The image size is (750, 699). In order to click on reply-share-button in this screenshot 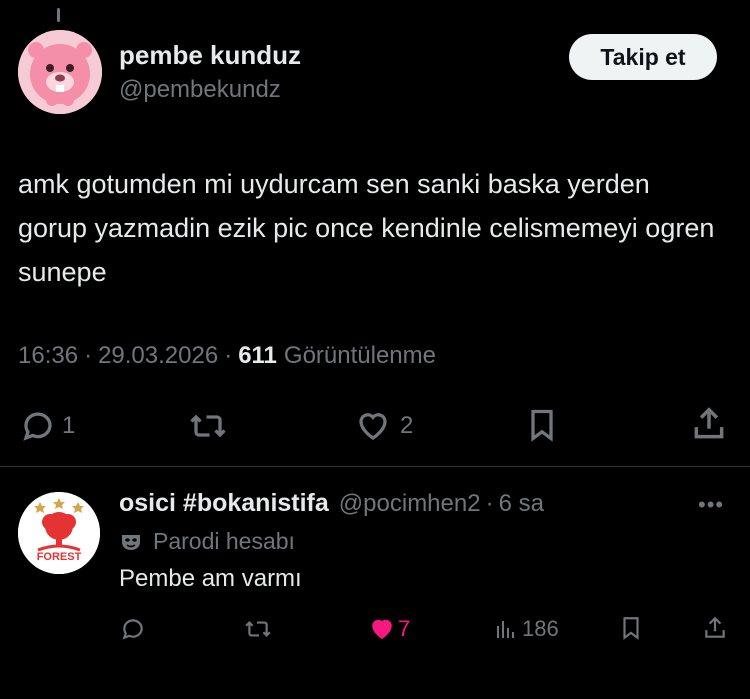, I will do `click(715, 628)`.